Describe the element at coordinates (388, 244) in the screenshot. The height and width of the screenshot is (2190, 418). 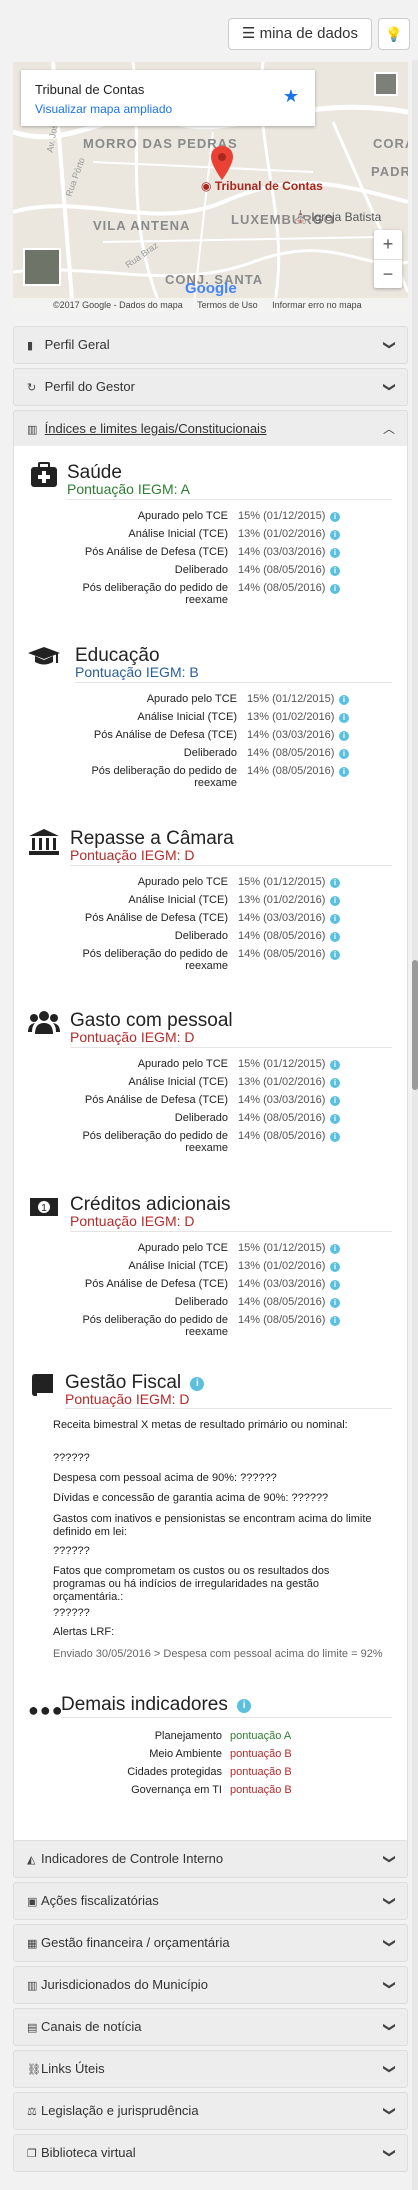
I see `zoom-in-button: +` at that location.